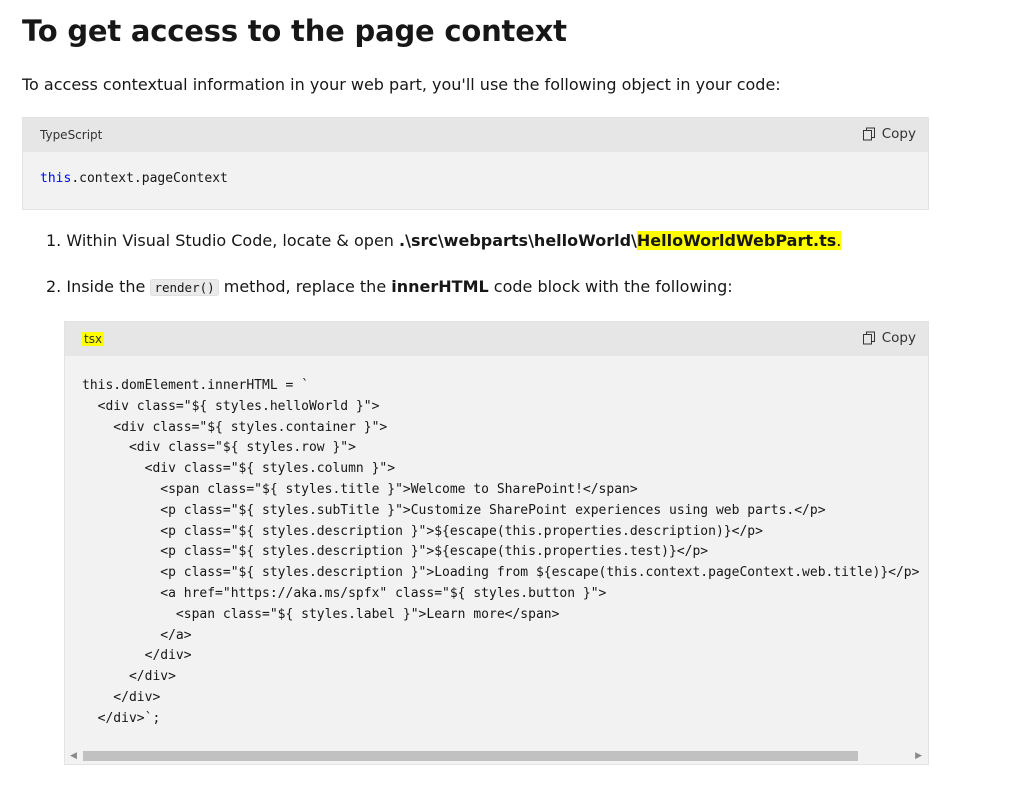 This screenshot has height=786, width=1019. I want to click on inline-code: render(), so click(184, 287).